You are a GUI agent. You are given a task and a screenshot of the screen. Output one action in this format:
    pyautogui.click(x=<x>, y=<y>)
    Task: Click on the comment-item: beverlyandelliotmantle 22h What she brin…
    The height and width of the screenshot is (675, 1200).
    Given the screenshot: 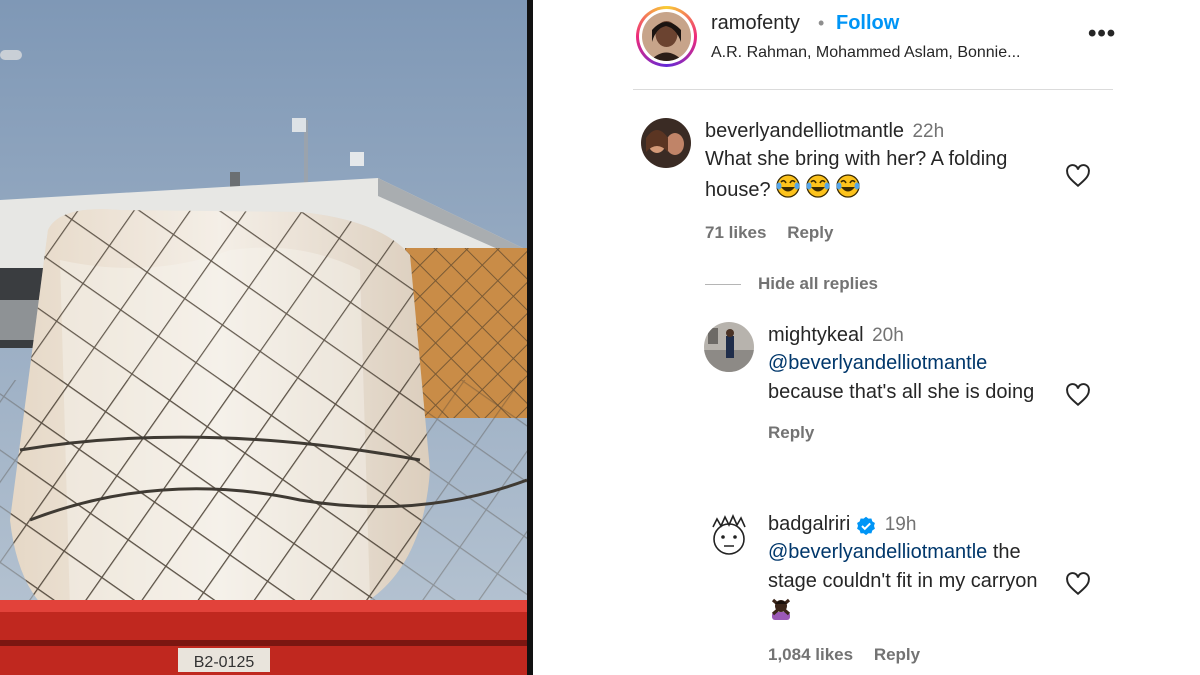 What is the action you would take?
    pyautogui.click(x=876, y=183)
    